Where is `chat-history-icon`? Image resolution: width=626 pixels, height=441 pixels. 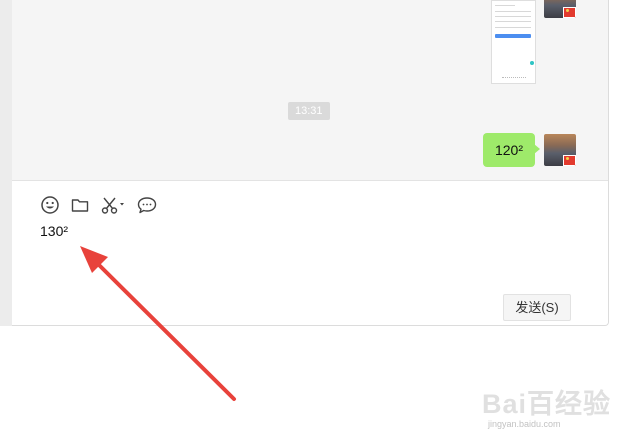 chat-history-icon is located at coordinates (147, 205).